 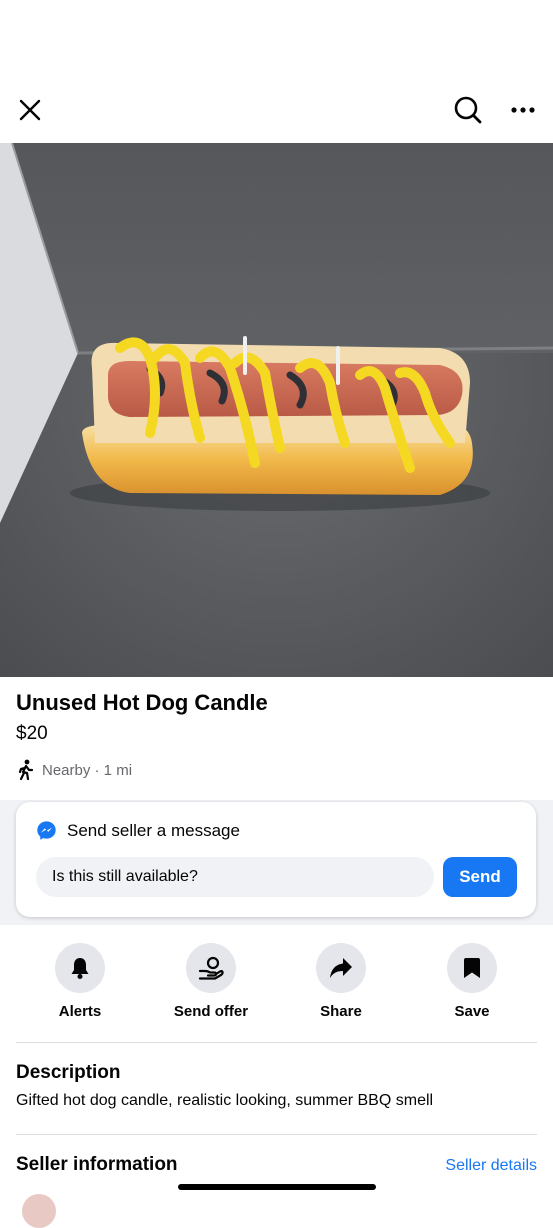 I want to click on close-button, so click(x=30, y=110).